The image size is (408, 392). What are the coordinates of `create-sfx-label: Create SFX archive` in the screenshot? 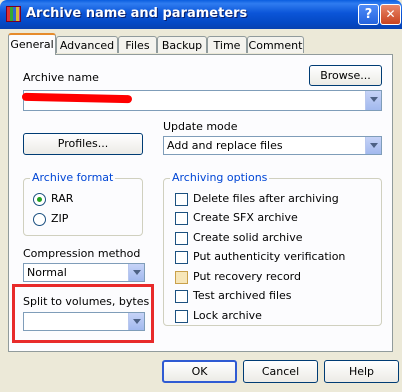 It's located at (245, 217).